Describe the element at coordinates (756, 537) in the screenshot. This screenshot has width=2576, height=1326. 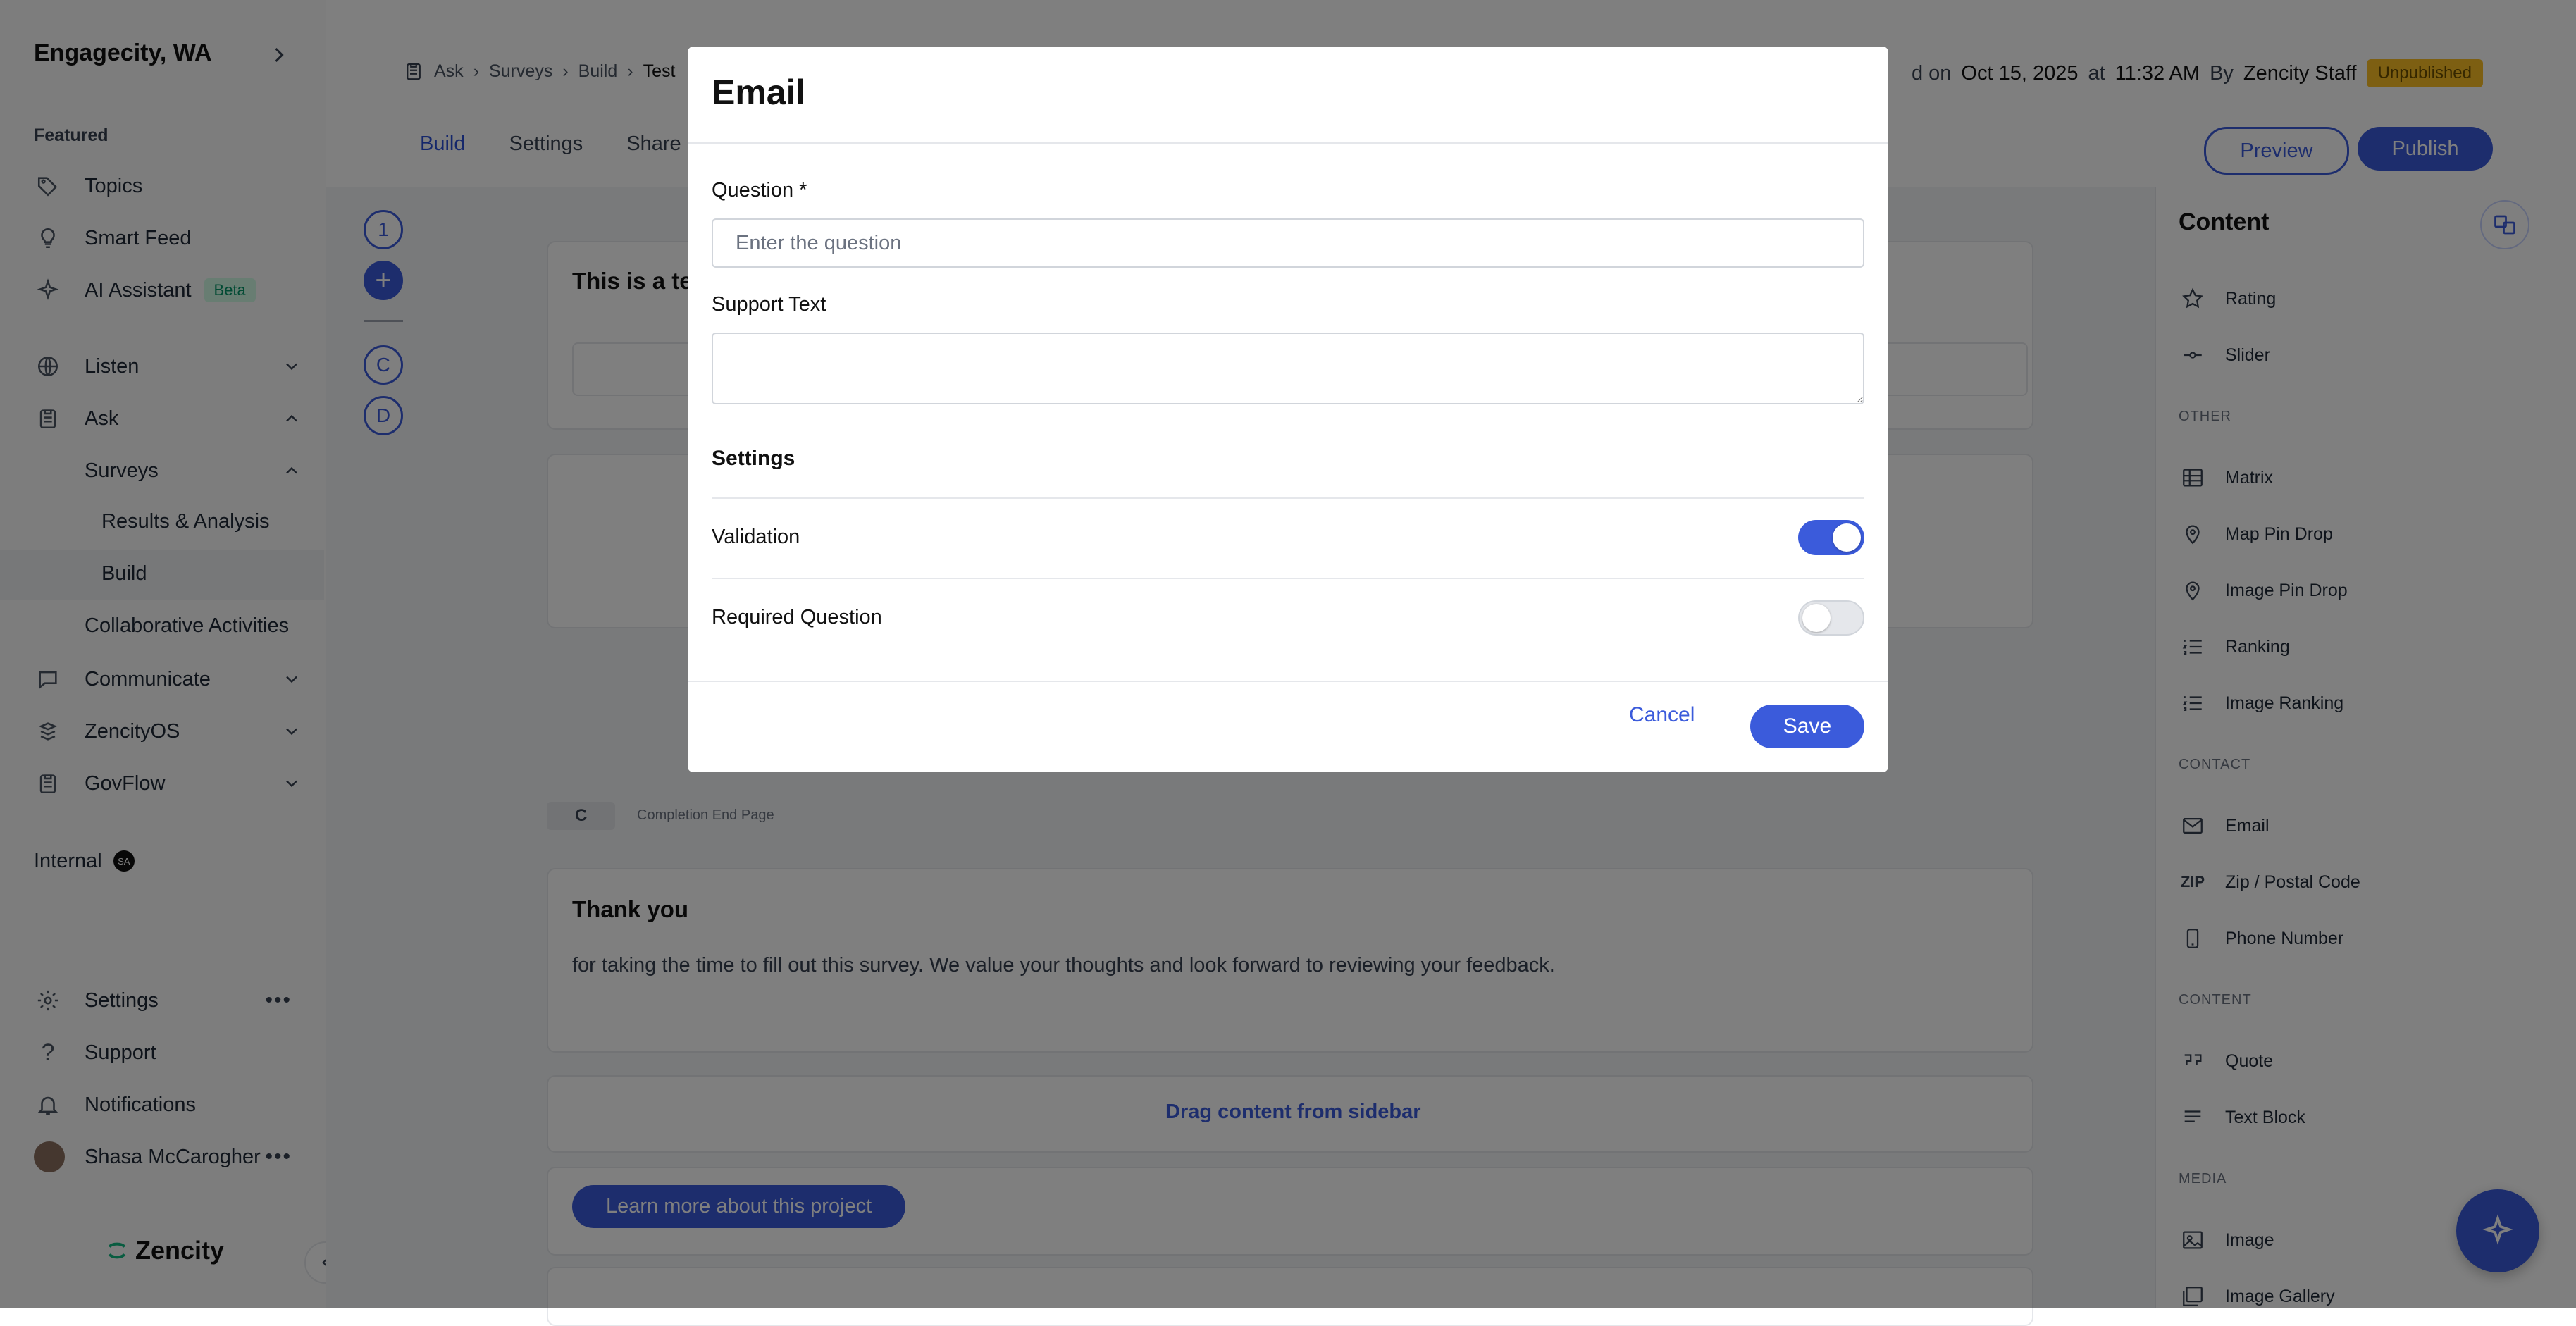
I see `validation-label: Validation` at that location.